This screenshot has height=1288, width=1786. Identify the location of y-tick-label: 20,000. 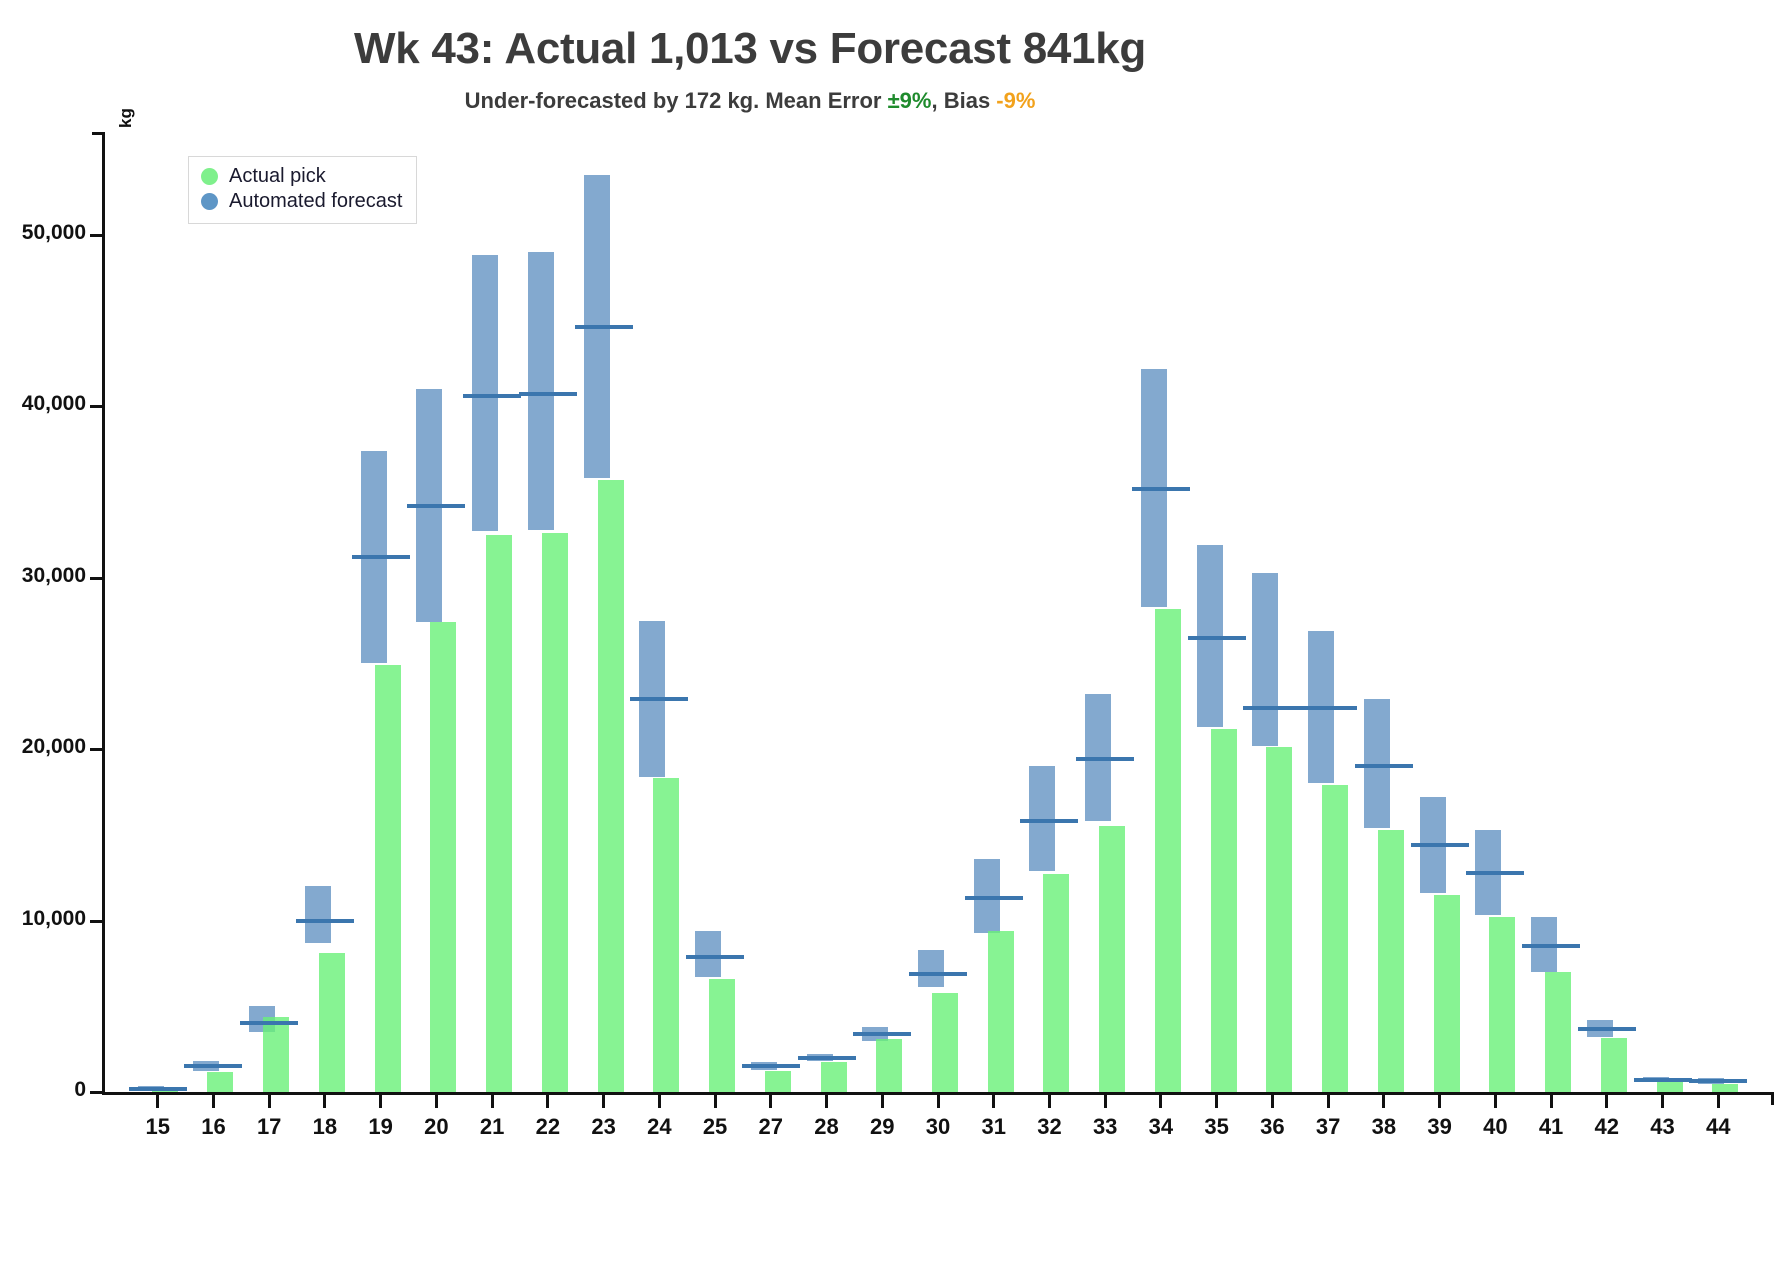
(53, 747).